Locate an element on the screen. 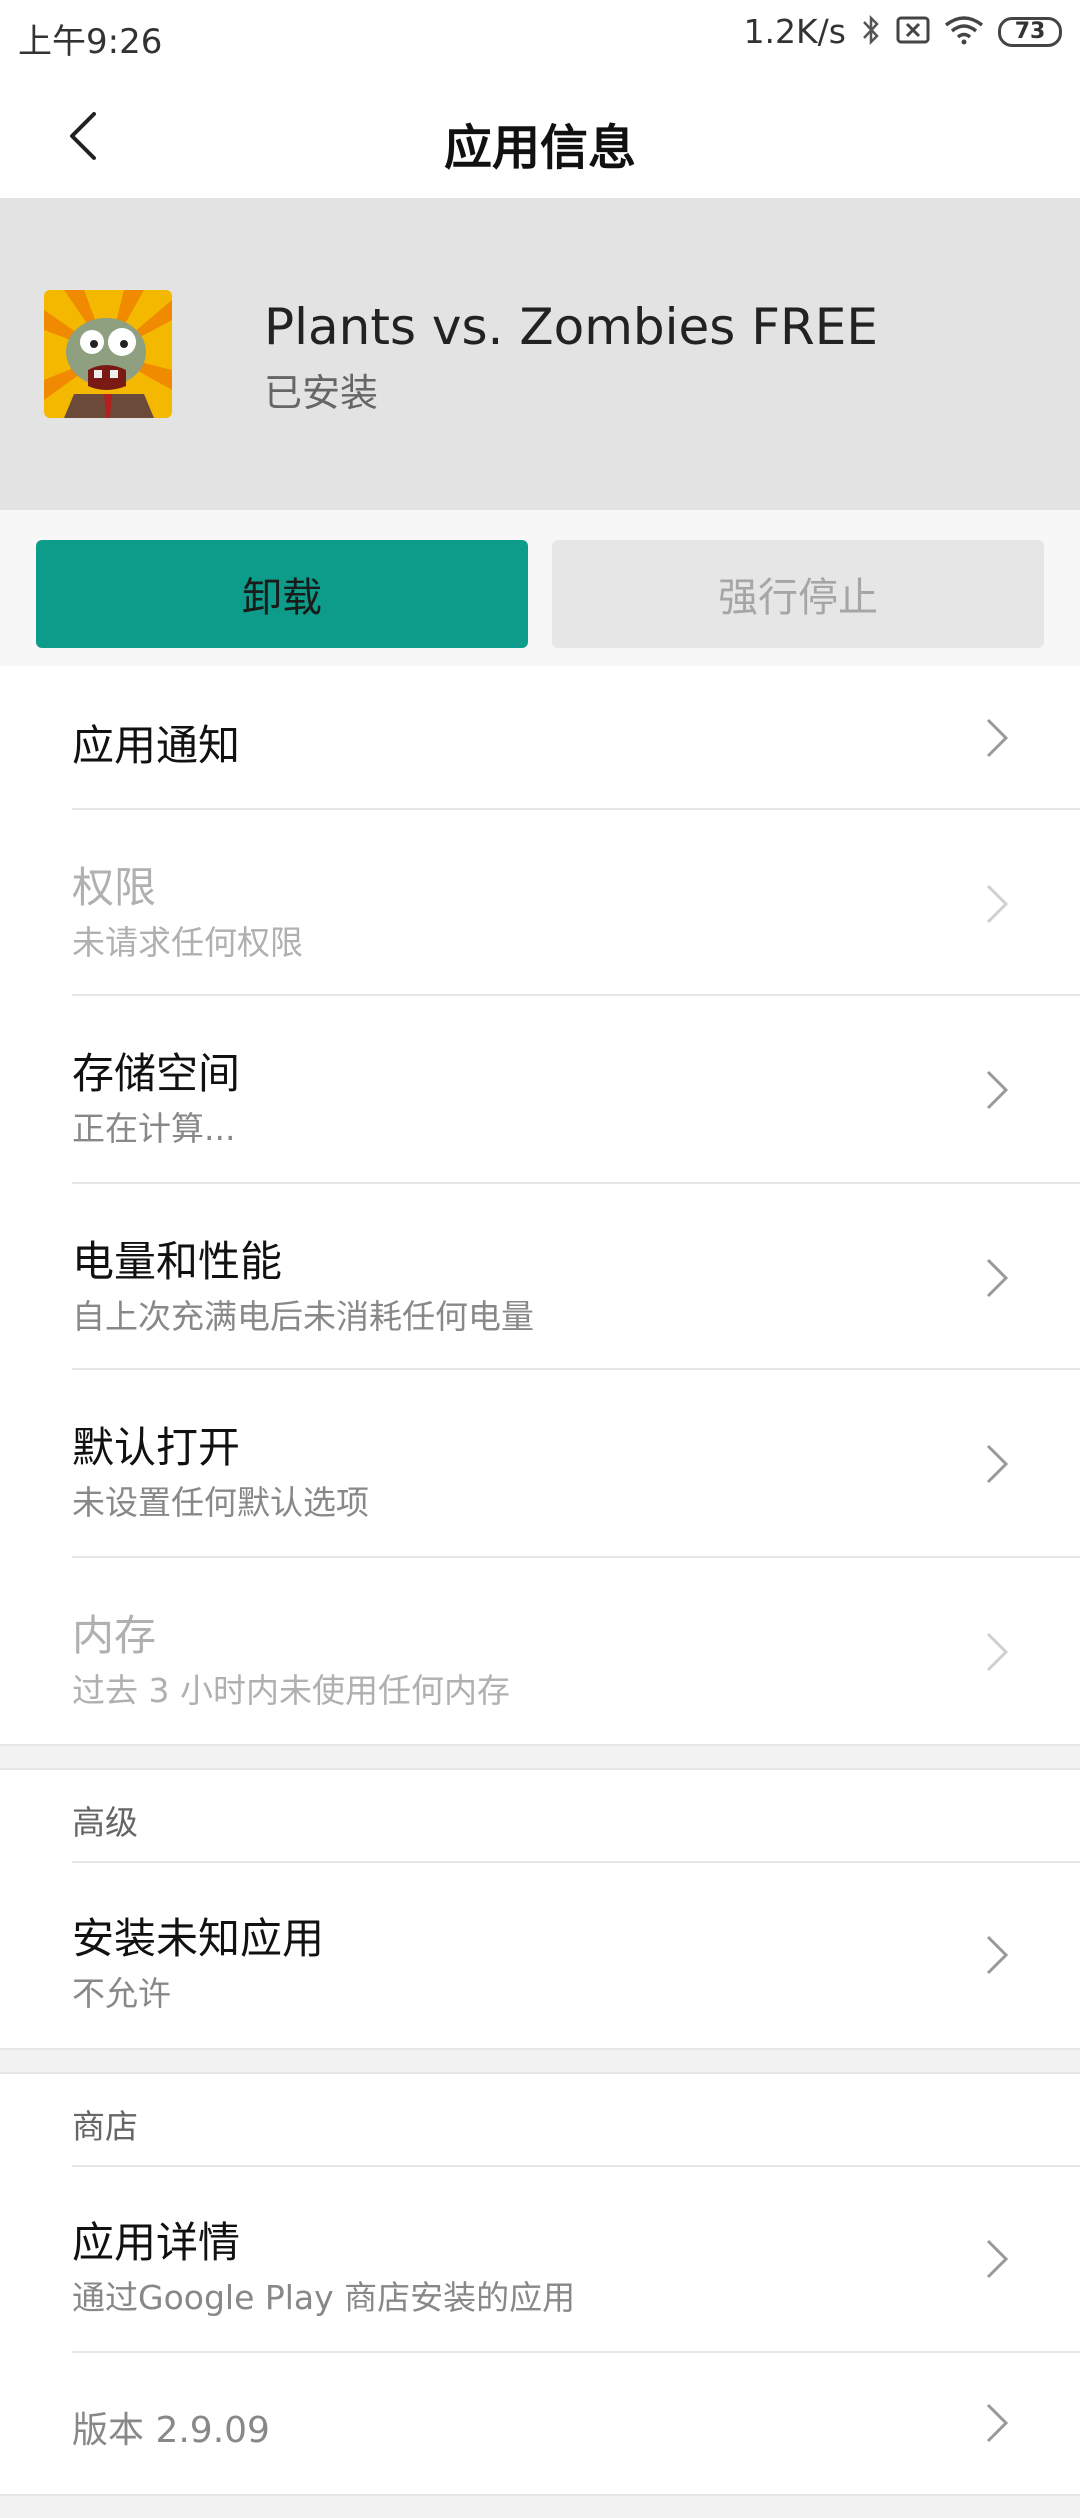  bottom-divider is located at coordinates (540, 2506).